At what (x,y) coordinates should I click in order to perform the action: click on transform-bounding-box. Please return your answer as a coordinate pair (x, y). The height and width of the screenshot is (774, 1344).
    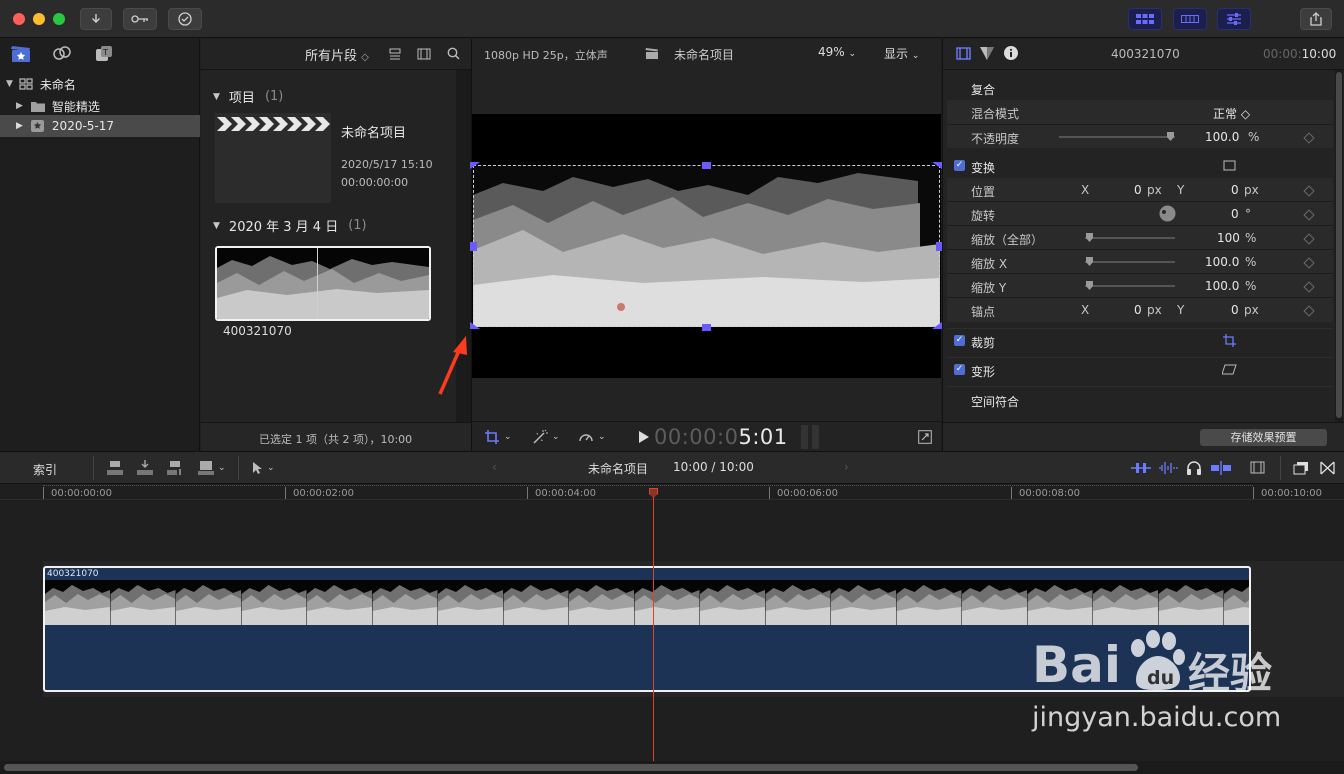
    Looking at the image, I should click on (706, 246).